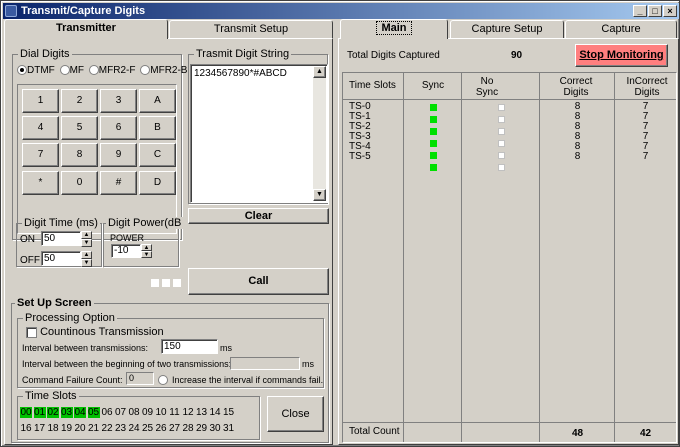 The width and height of the screenshot is (680, 447). Describe the element at coordinates (66, 412) in the screenshot. I see `time-slot-03: 03` at that location.